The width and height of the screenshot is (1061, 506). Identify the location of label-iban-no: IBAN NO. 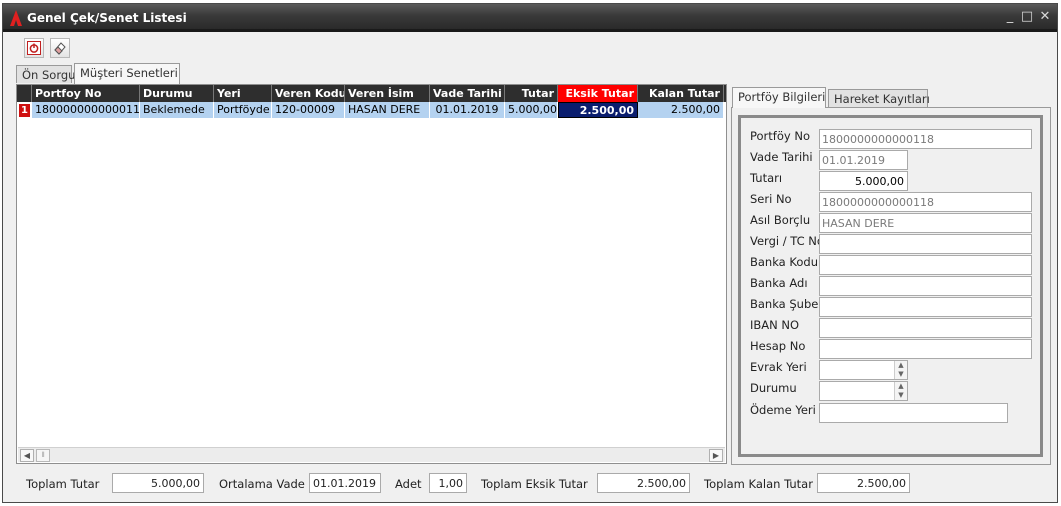
(775, 325).